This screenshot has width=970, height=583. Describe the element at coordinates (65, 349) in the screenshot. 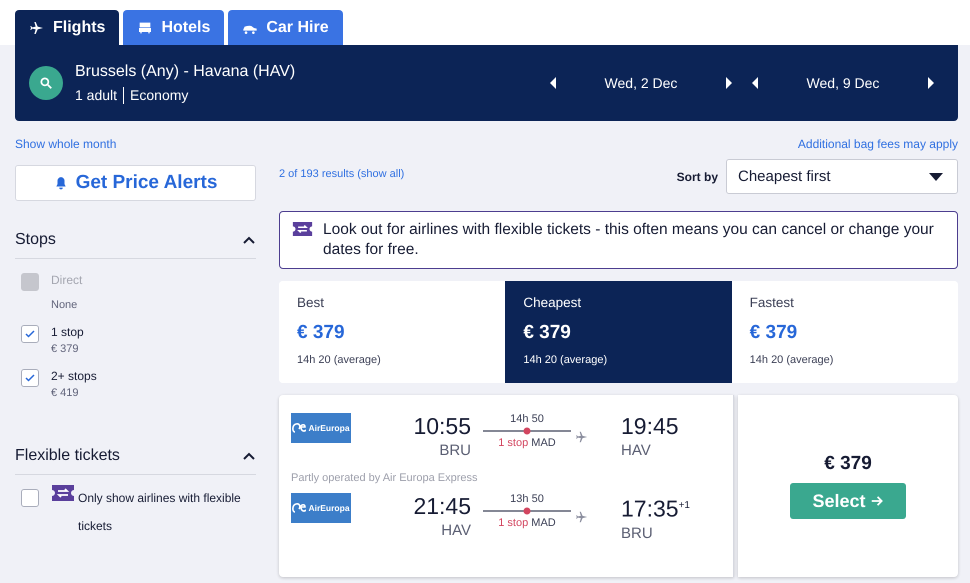

I see `filter-option-price: € 379` at that location.